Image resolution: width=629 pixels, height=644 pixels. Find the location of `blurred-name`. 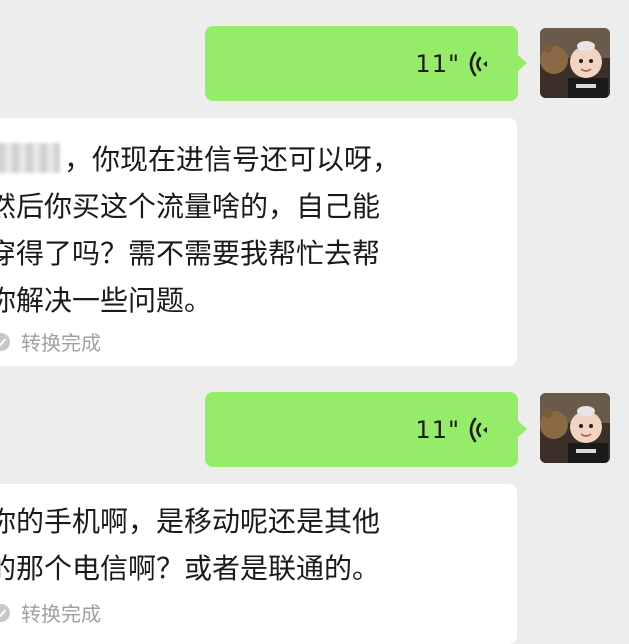

blurred-name is located at coordinates (30, 158).